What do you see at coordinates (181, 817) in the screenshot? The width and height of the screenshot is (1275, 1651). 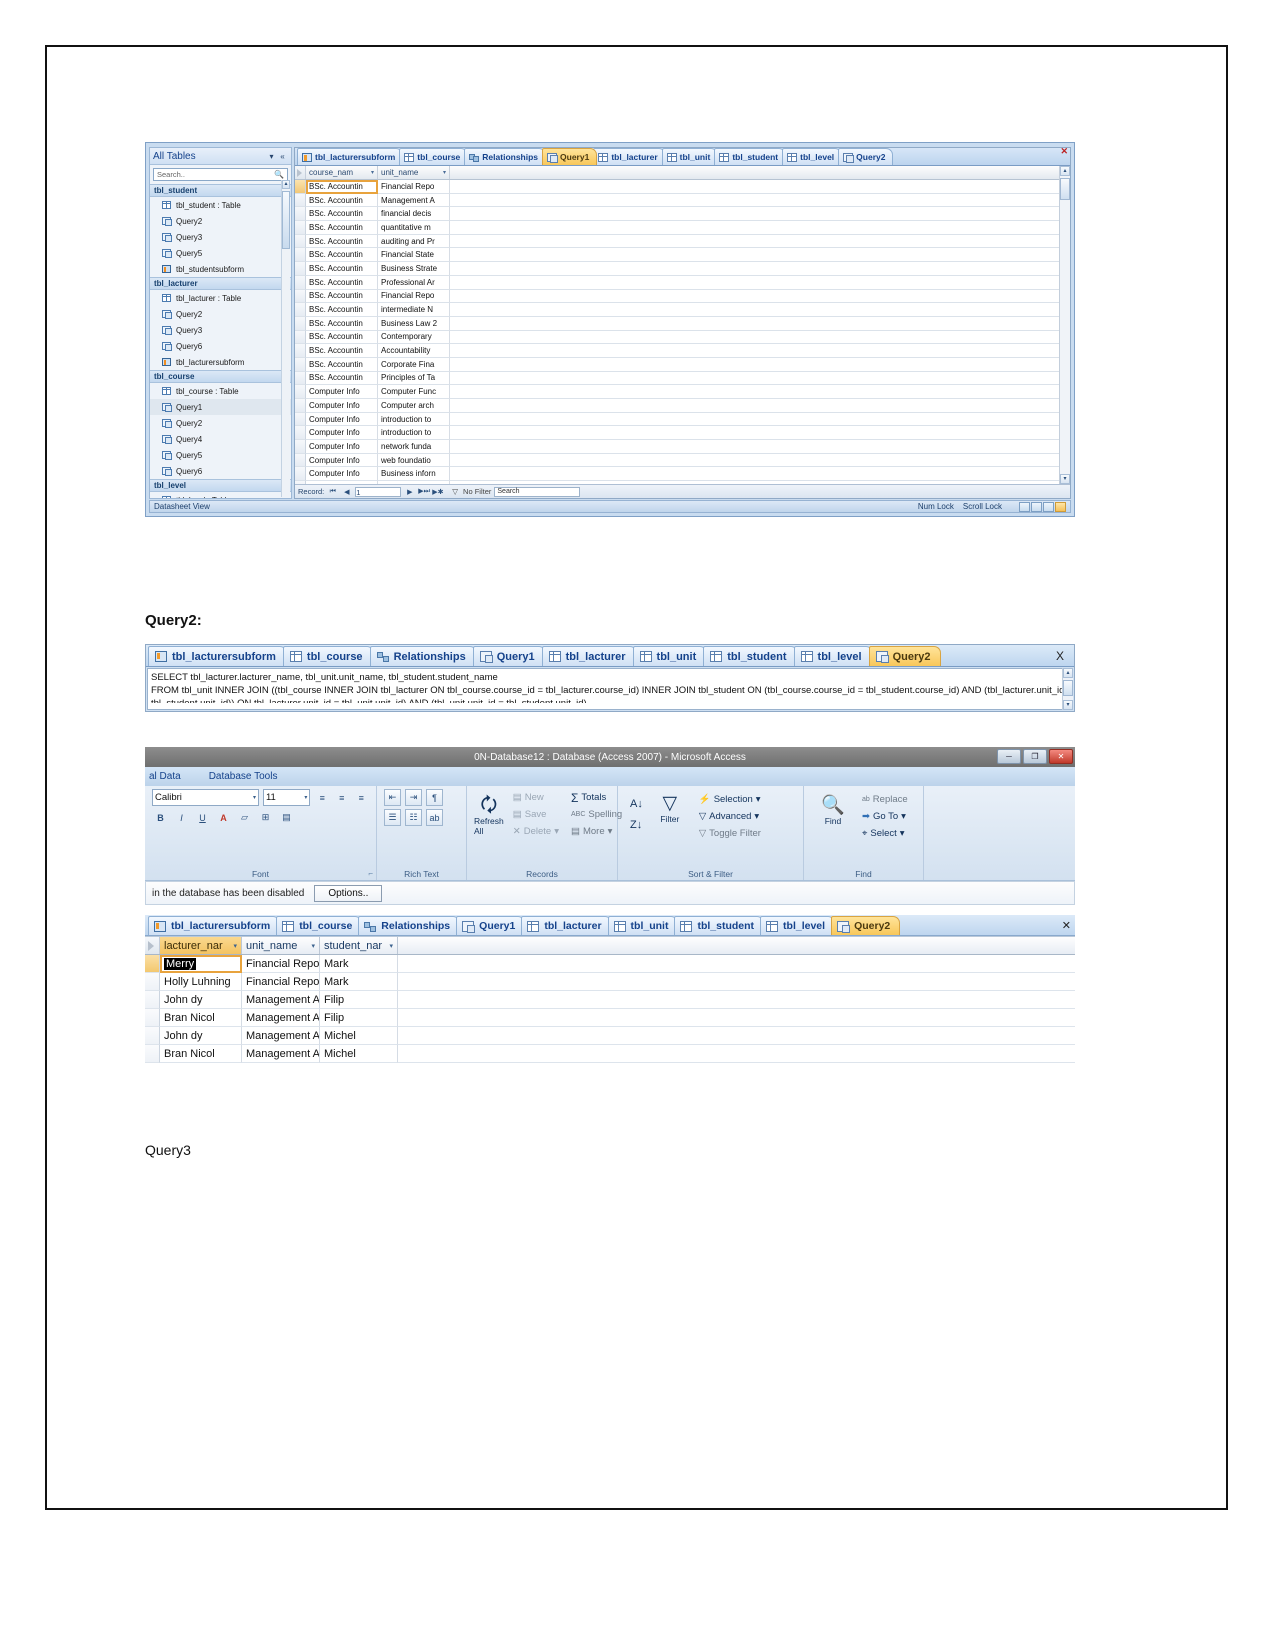 I see `italic-icon: I` at bounding box center [181, 817].